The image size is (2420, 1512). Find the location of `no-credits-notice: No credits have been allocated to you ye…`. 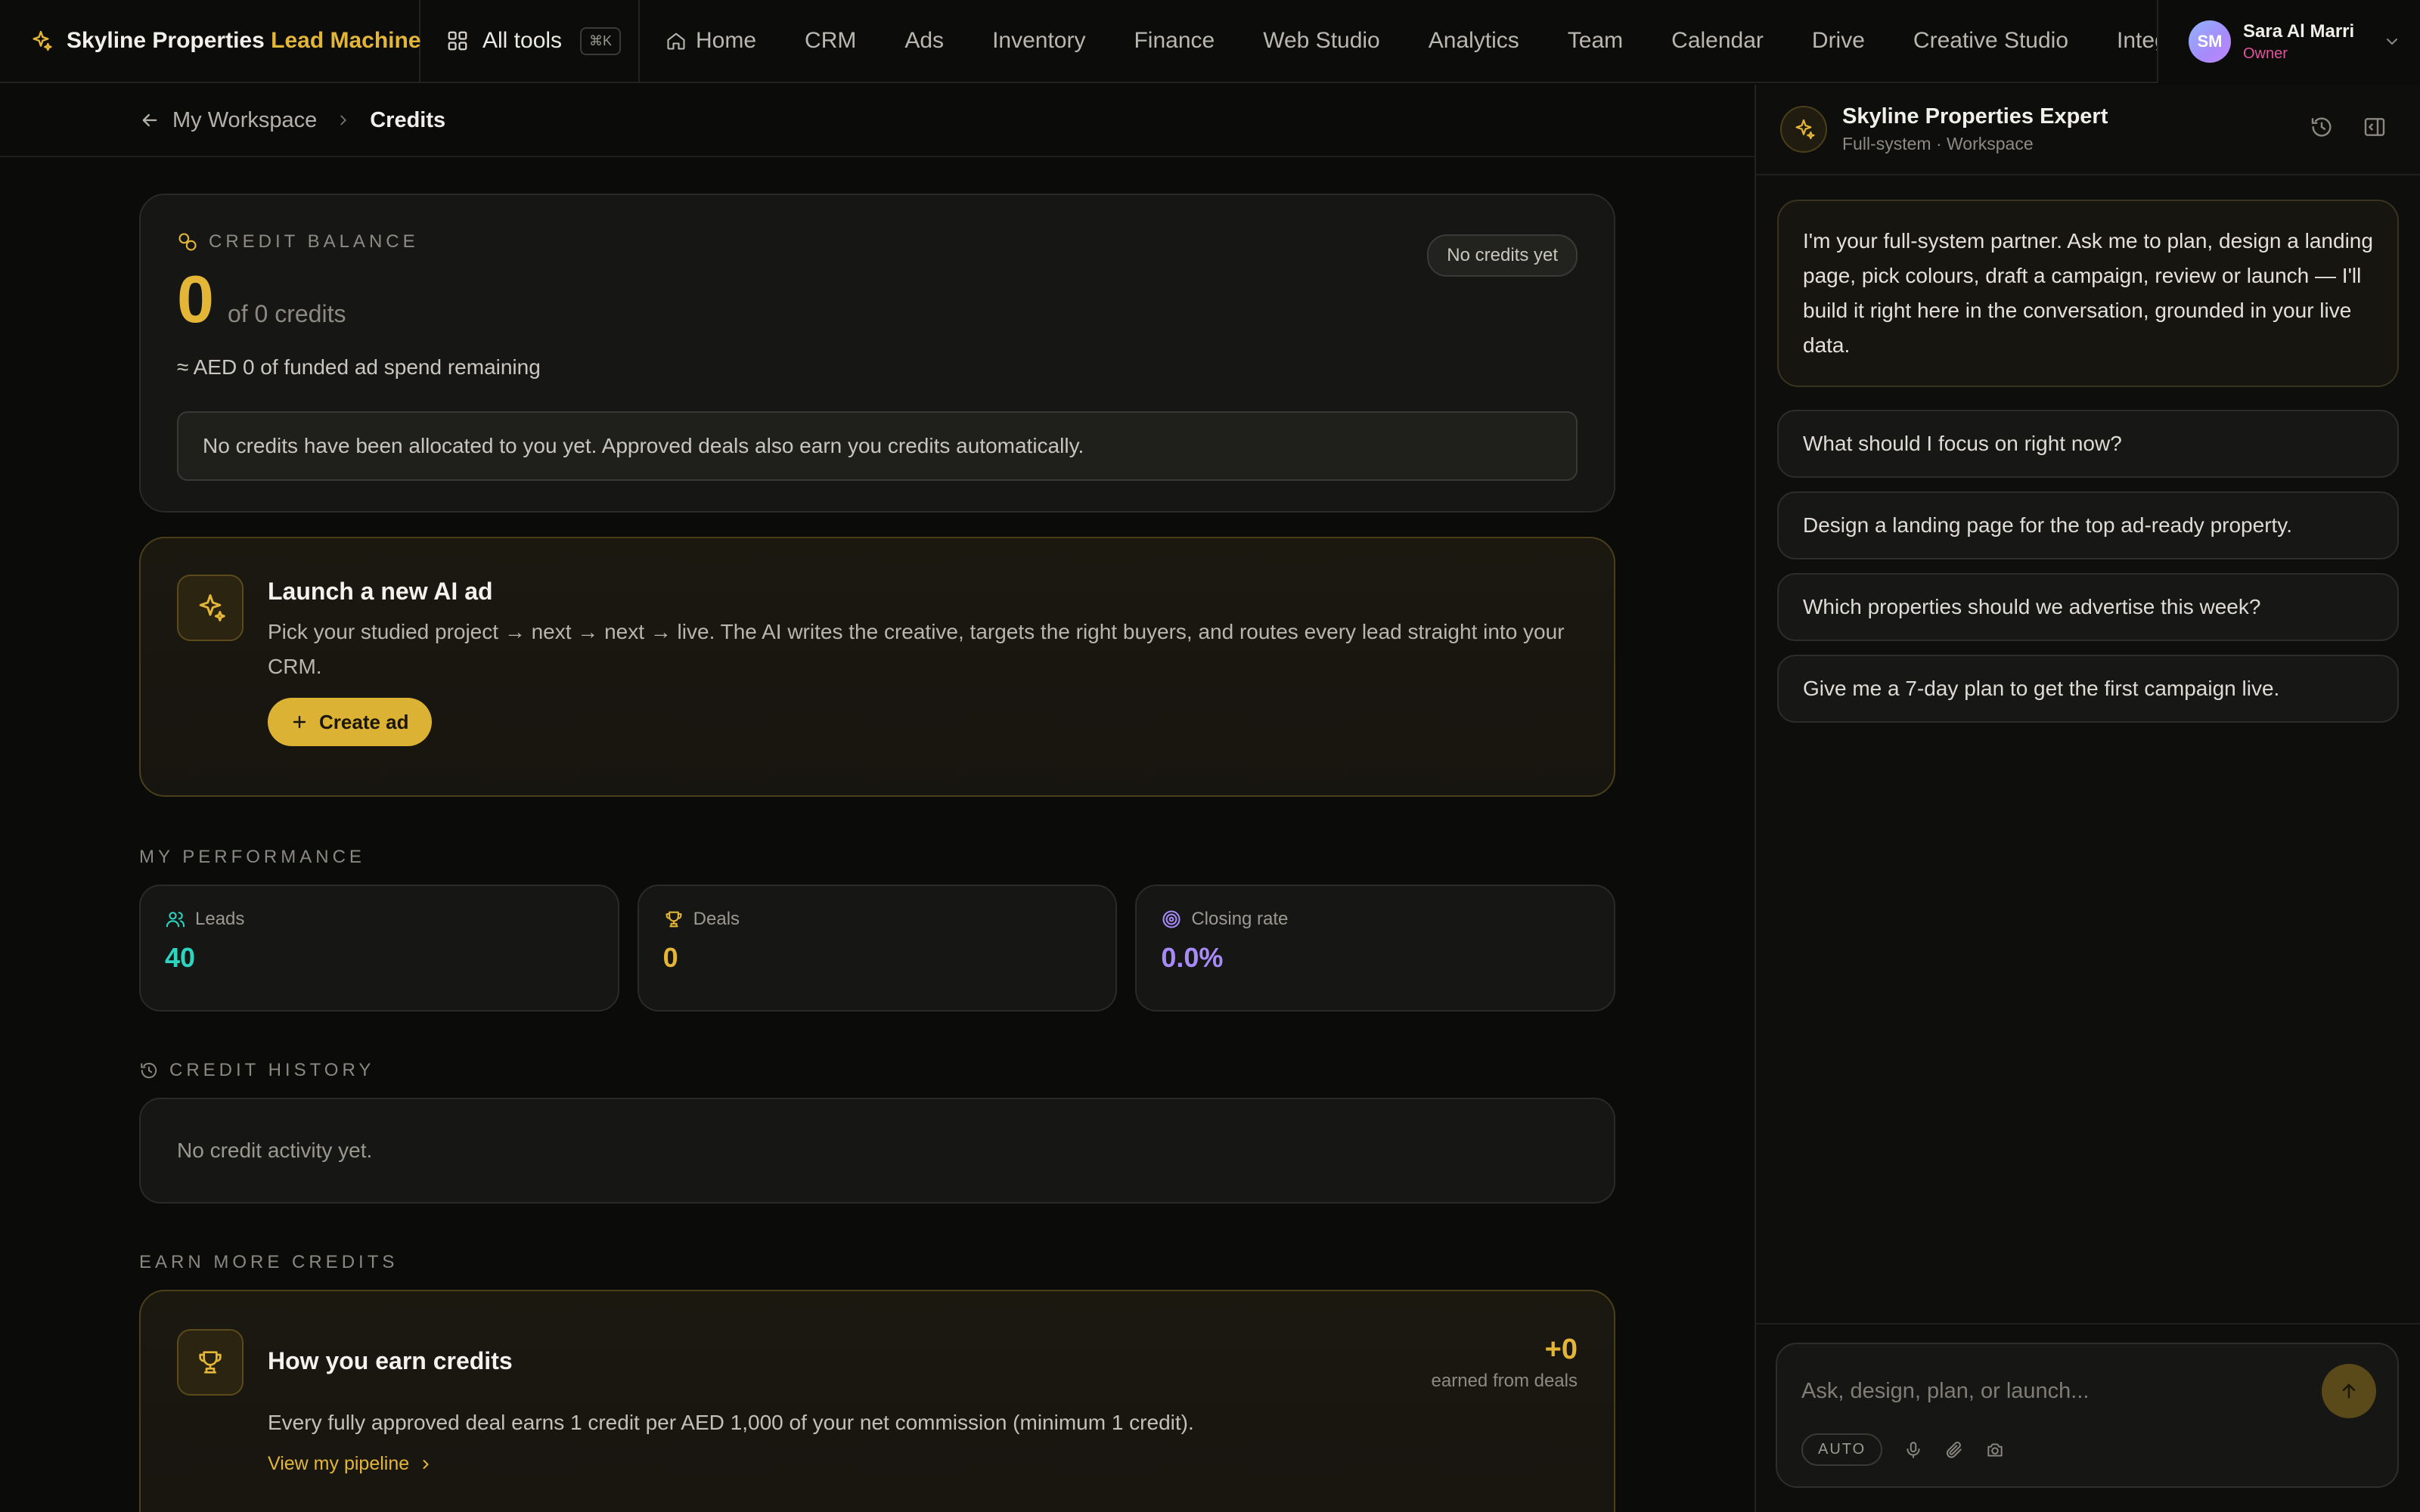

no-credits-notice: No credits have been allocated to you ye… is located at coordinates (877, 446).